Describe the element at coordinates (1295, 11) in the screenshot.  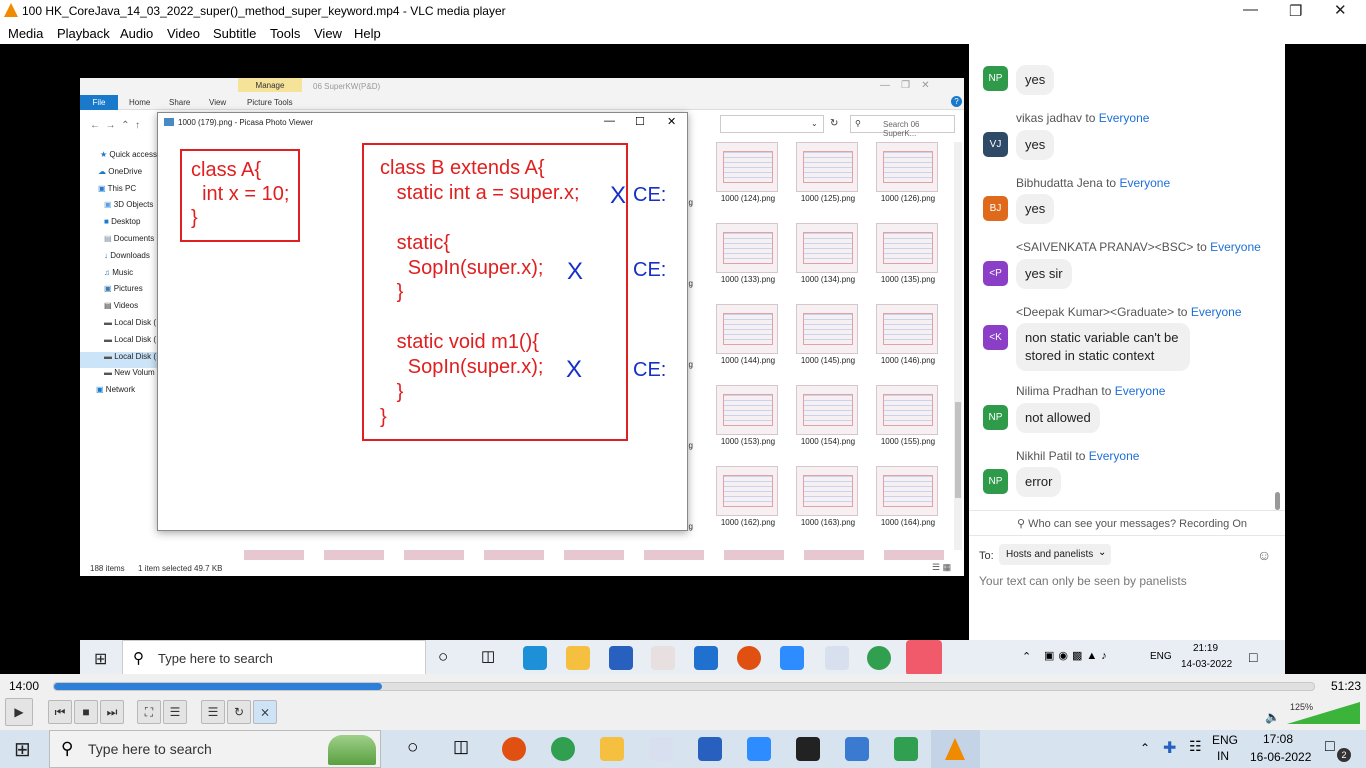
I see `maximize-icon: ❐` at that location.